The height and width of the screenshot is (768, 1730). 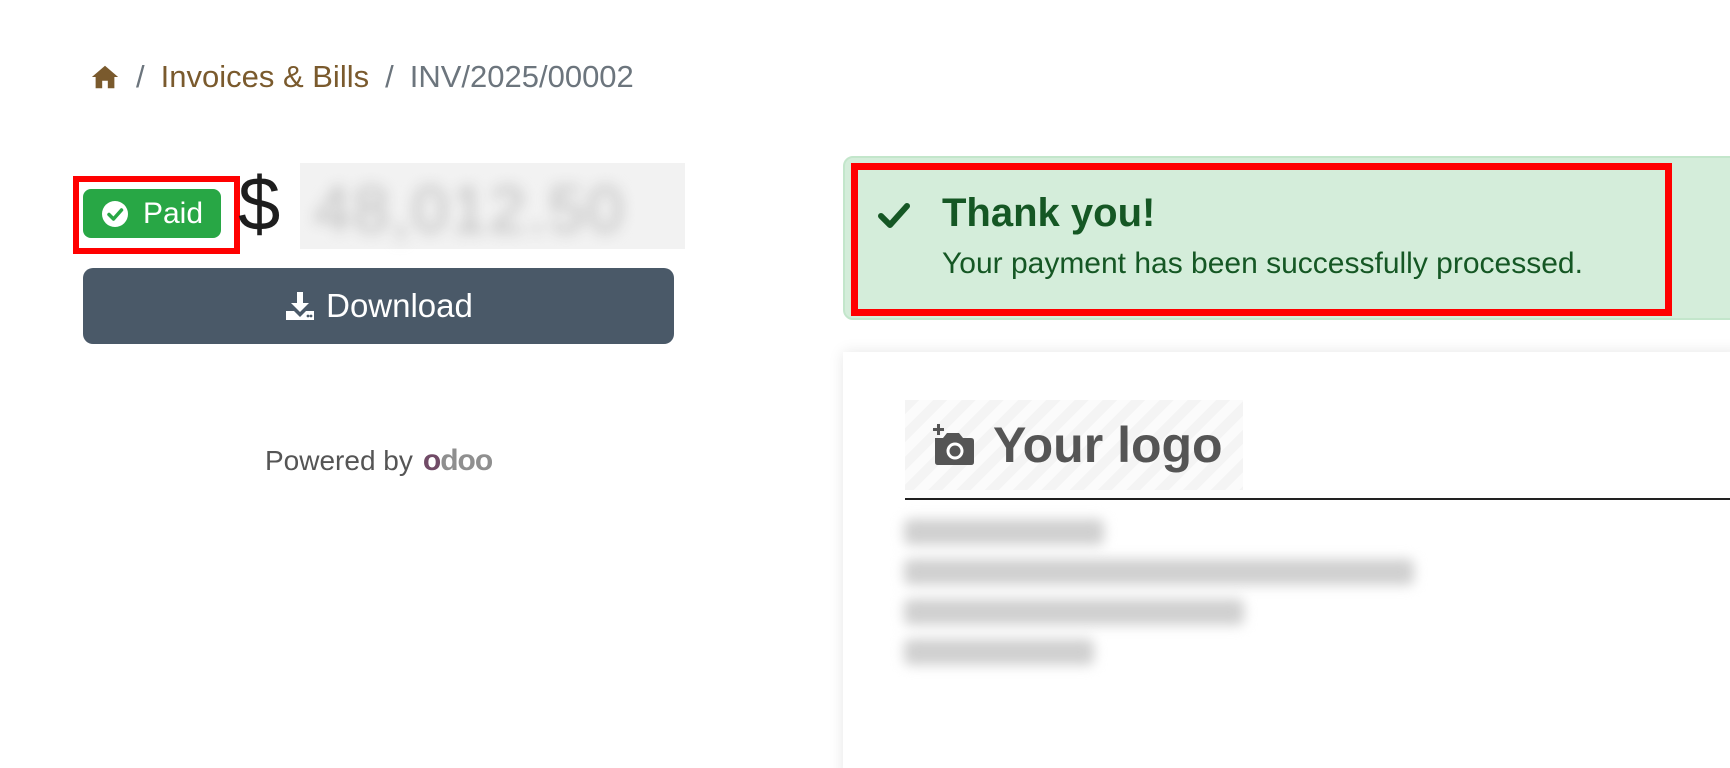 I want to click on camera-plus-icon, so click(x=952, y=445).